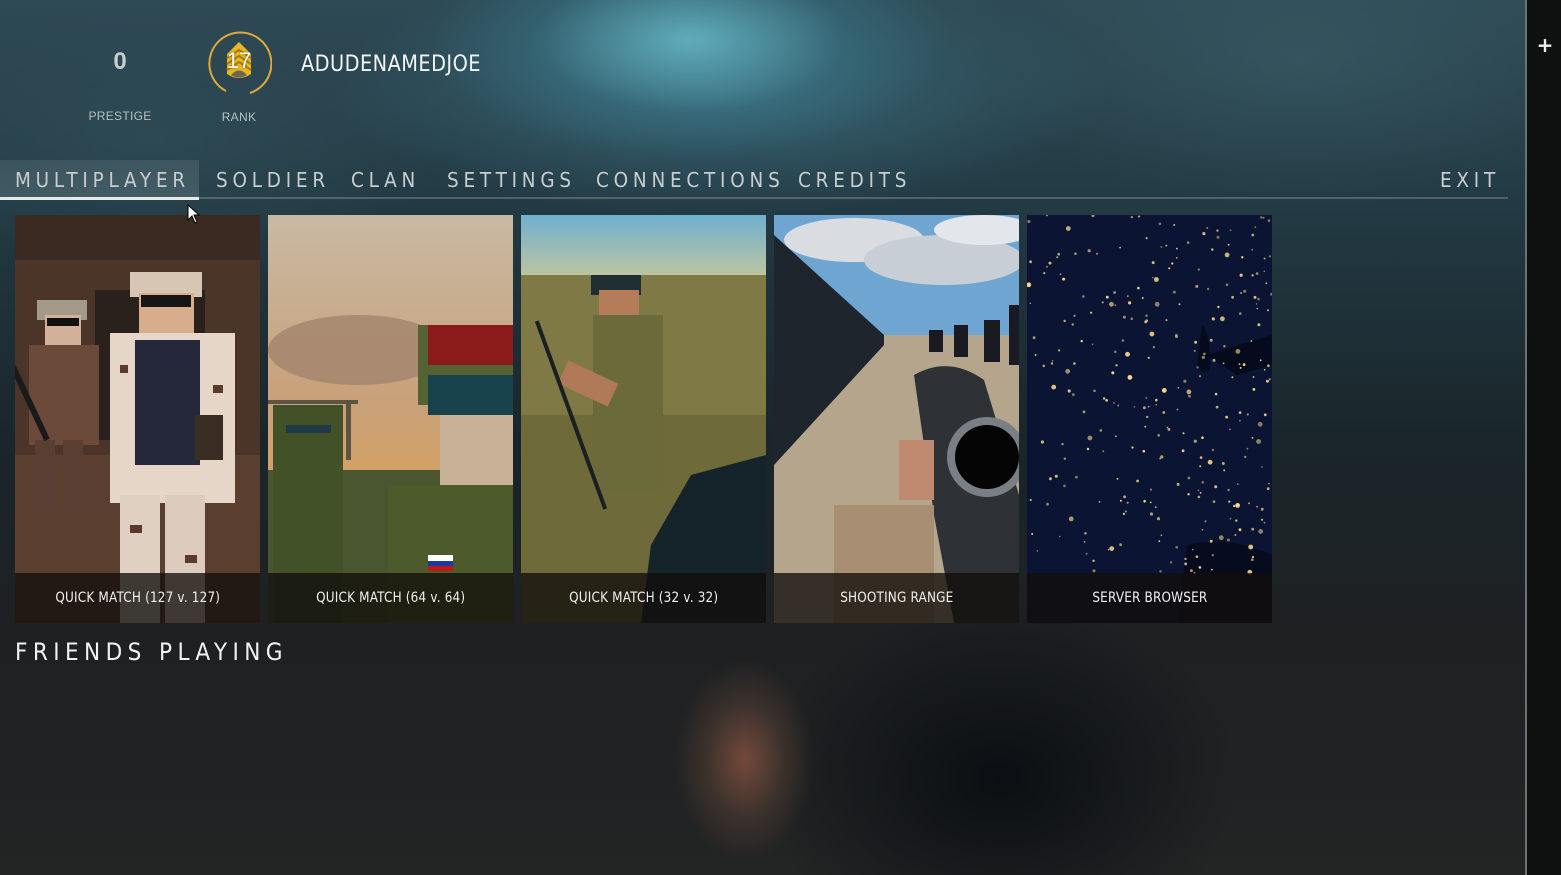  Describe the element at coordinates (1149, 598) in the screenshot. I see `mode-card-label: SERVER BROWSER` at that location.